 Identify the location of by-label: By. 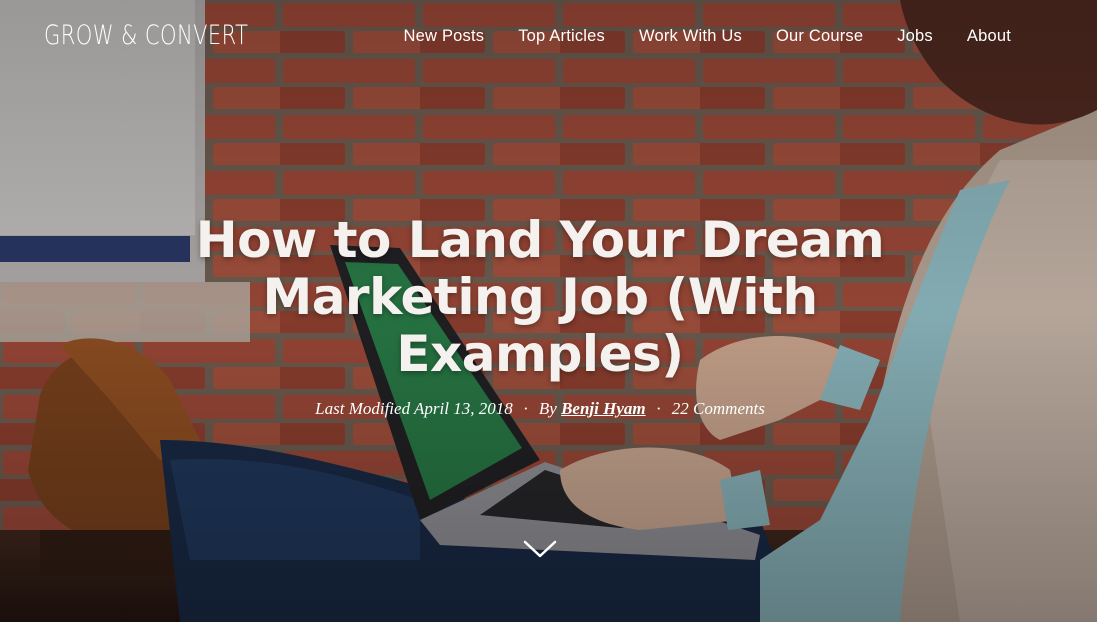
(547, 408).